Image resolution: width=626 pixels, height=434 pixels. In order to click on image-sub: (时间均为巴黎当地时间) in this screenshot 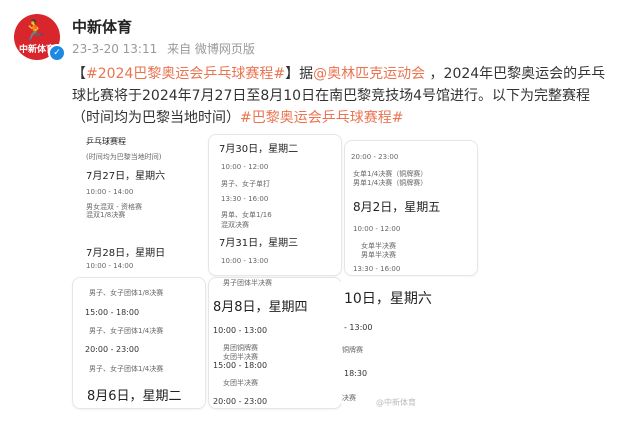, I will do `click(124, 157)`.